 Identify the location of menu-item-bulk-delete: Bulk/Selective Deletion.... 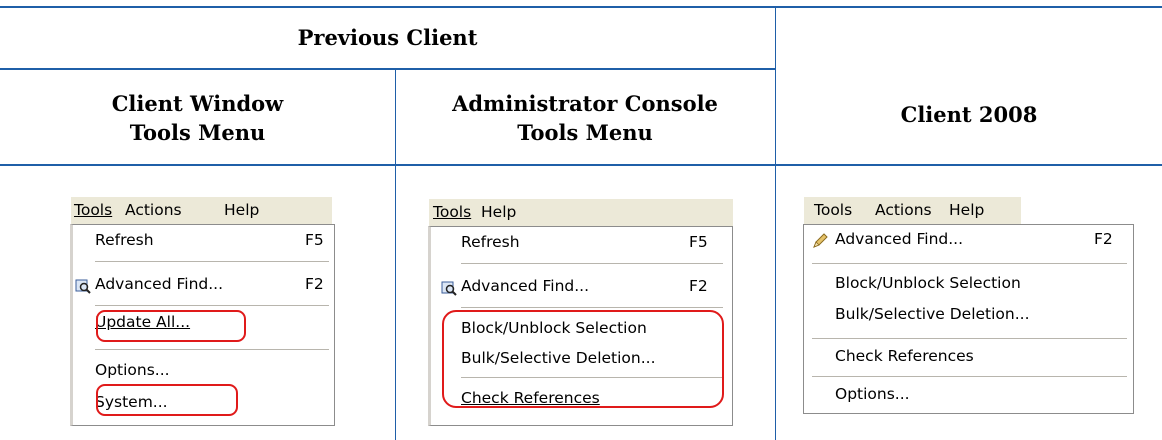
(932, 314).